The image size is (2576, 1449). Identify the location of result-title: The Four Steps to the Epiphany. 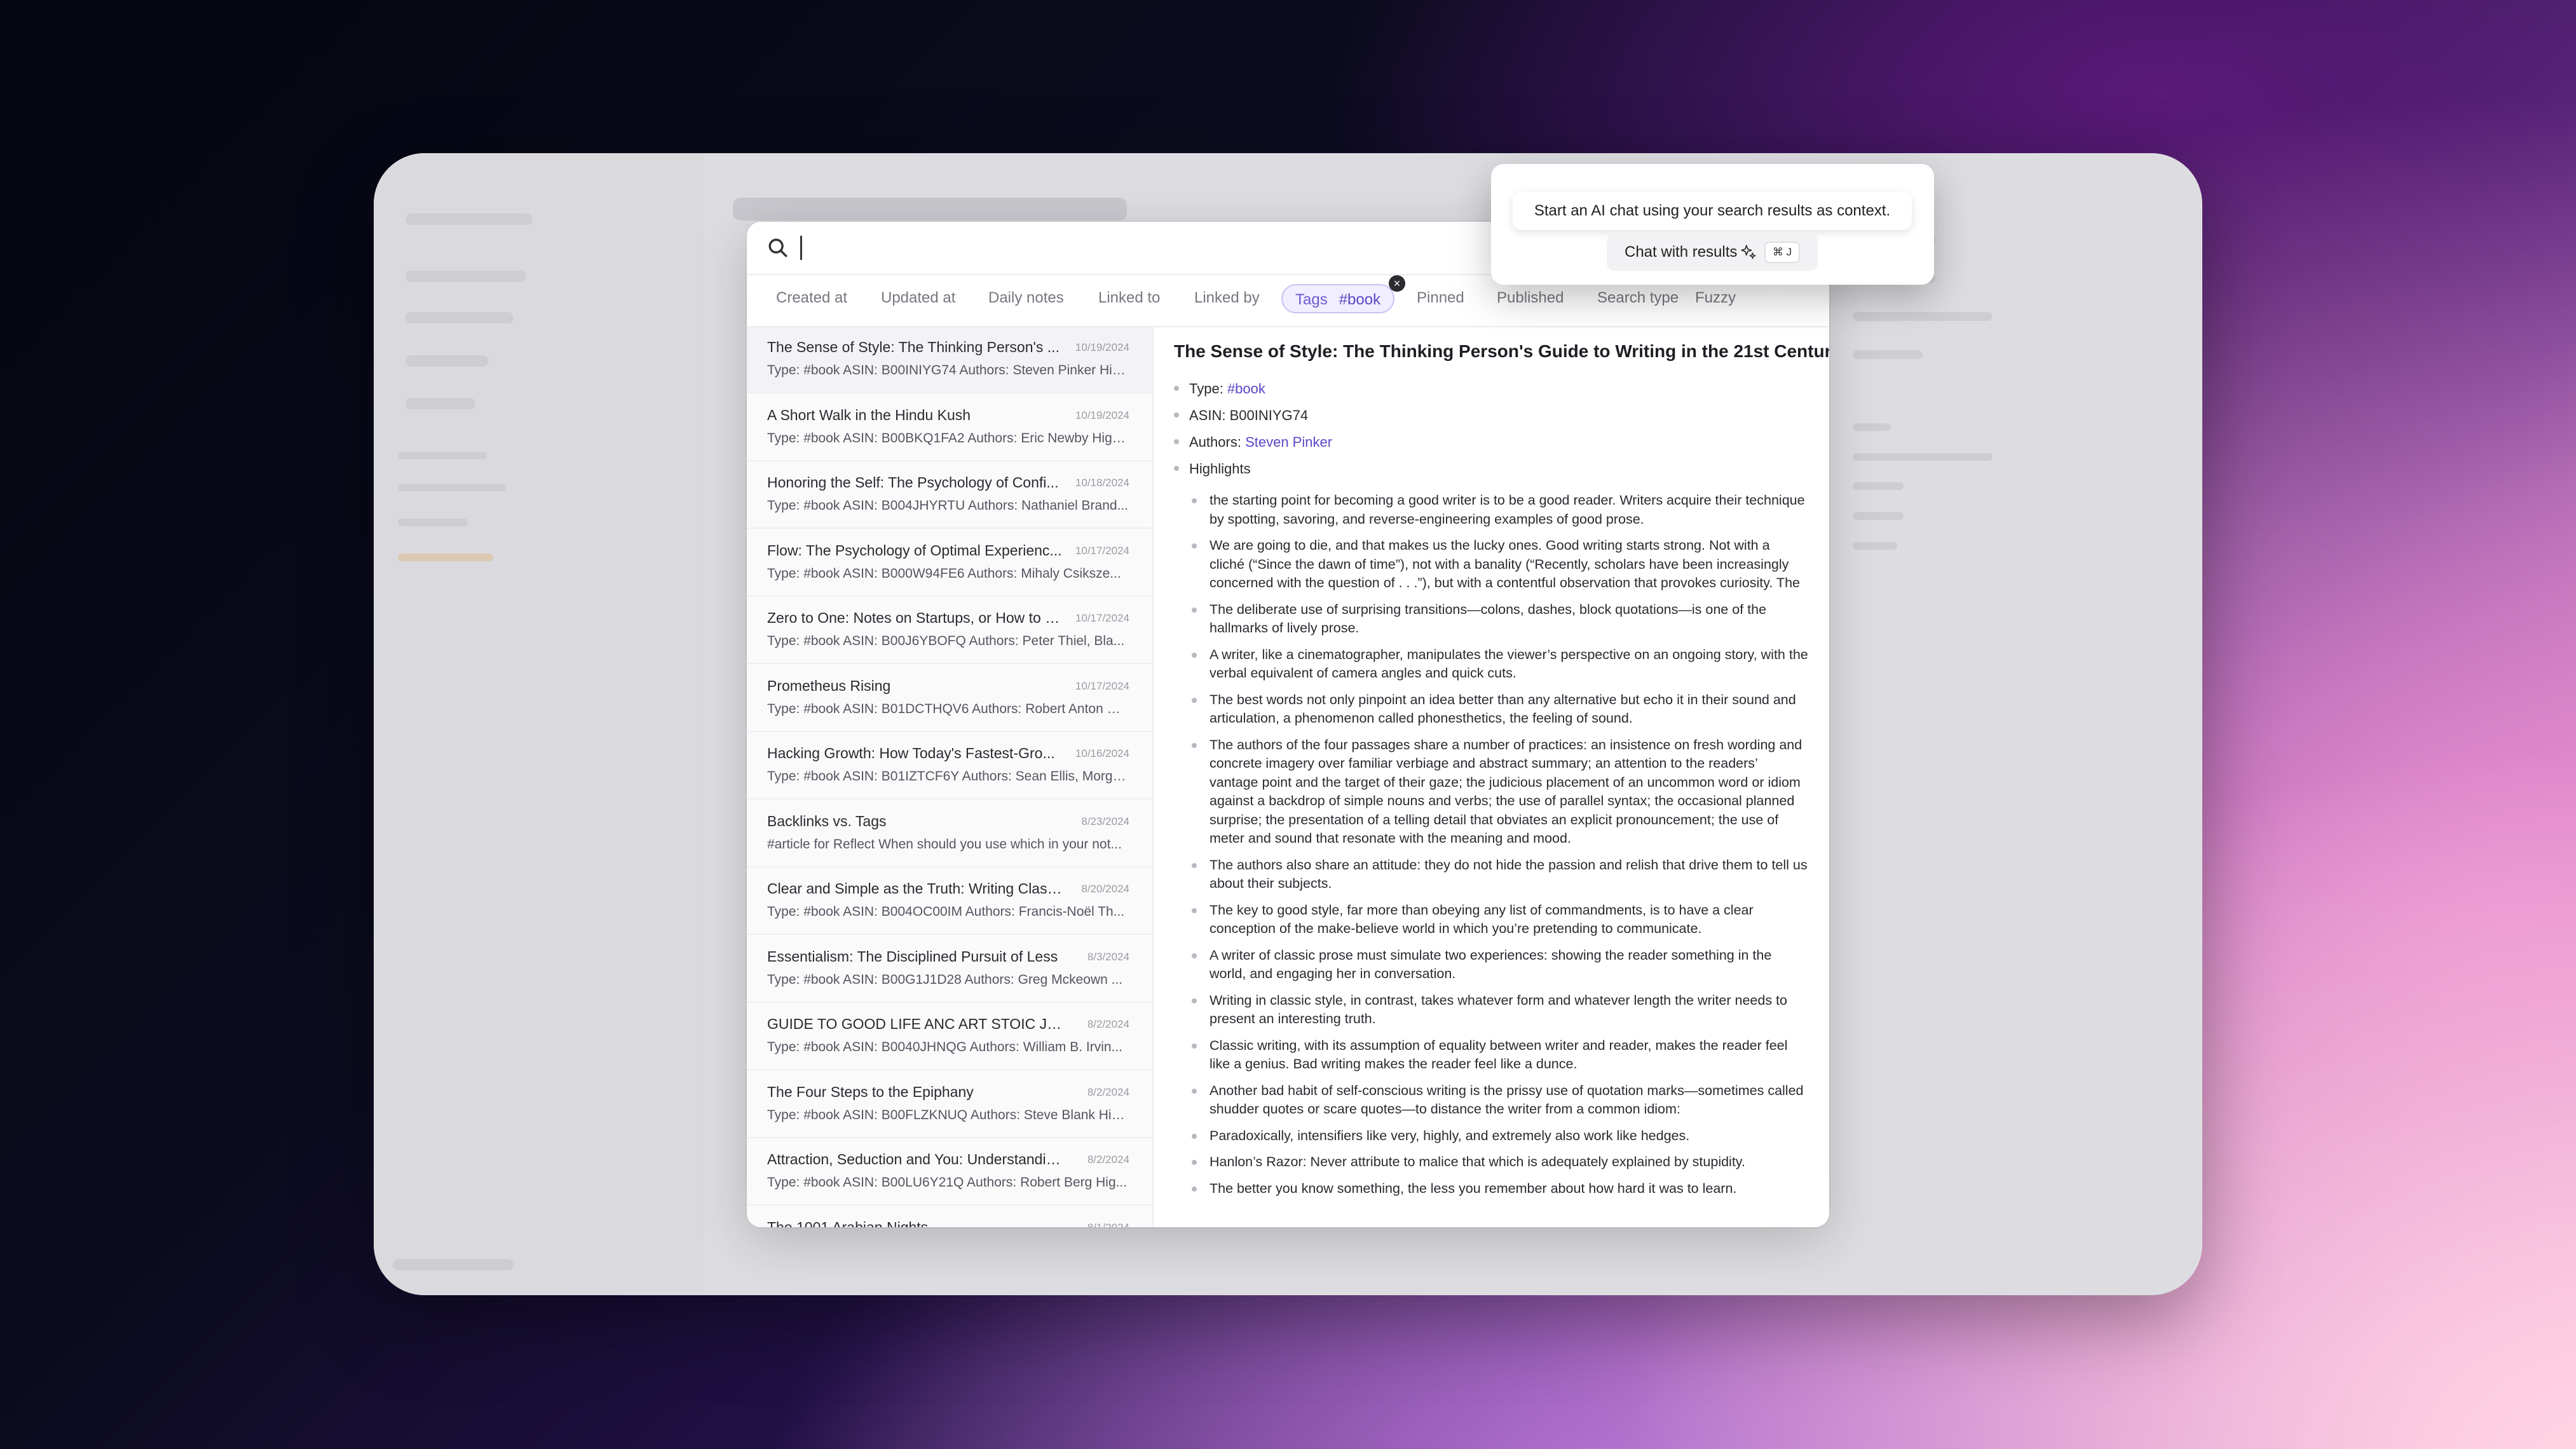
(870, 1091).